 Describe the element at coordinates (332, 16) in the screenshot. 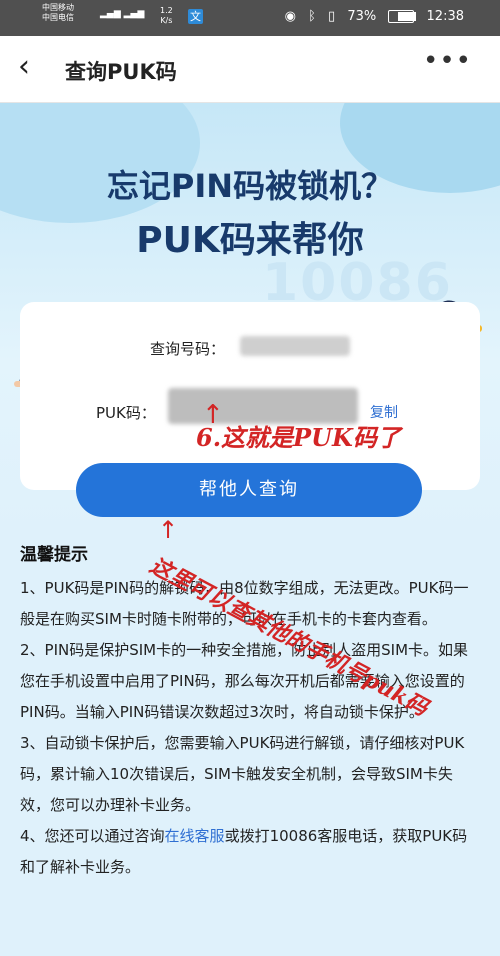

I see `vibrate-icon: ▯` at that location.